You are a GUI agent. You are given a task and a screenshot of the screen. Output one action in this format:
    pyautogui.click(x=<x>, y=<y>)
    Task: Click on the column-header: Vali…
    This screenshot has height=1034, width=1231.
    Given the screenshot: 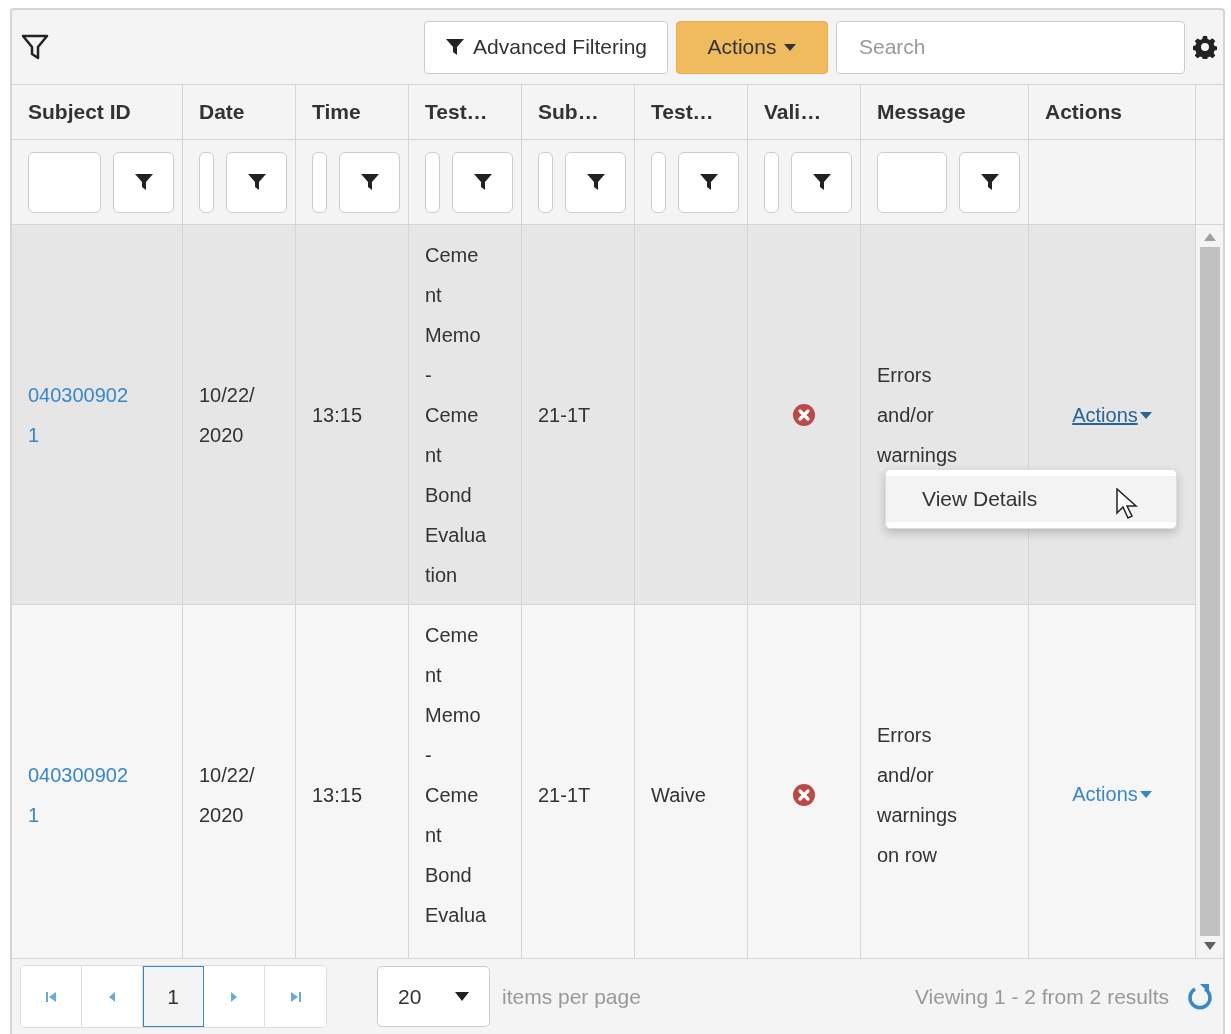 What is the action you would take?
    pyautogui.click(x=804, y=112)
    